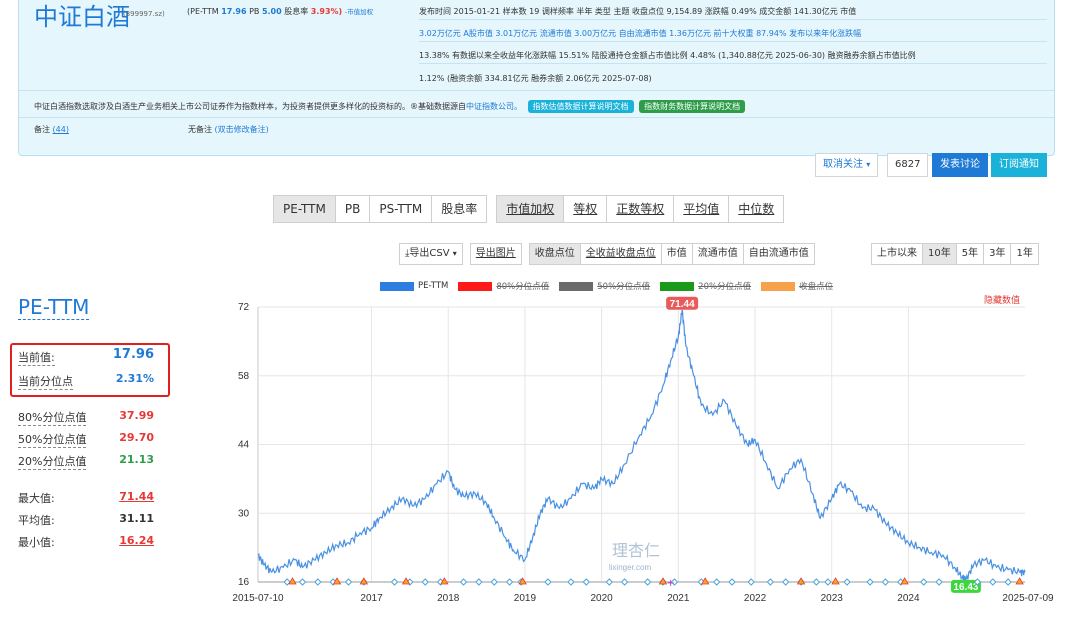 Image resolution: width=1080 pixels, height=637 pixels. I want to click on x-tick-label: 2023, so click(832, 598).